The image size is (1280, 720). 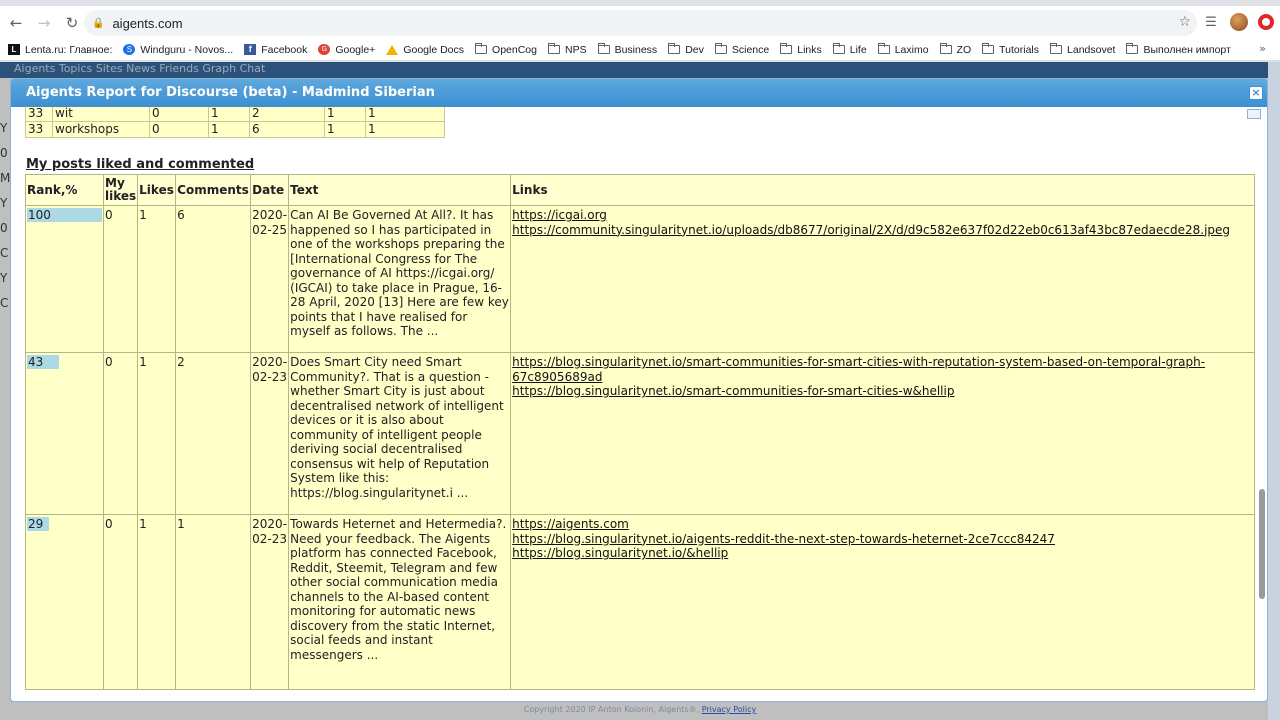 I want to click on bookmarks-more-icon: », so click(x=1262, y=48).